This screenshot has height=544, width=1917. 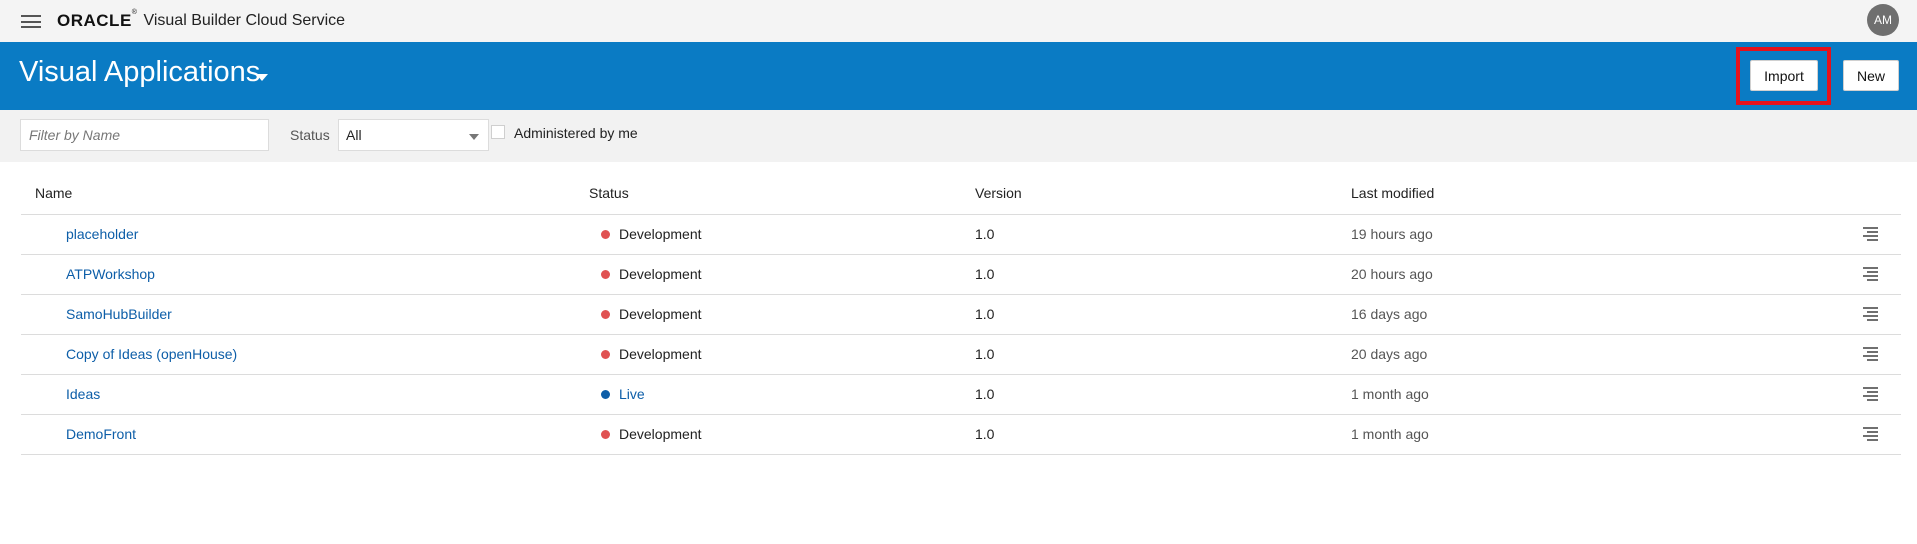 What do you see at coordinates (1389, 354) in the screenshot?
I see `last-modified-cell: 20 days ago` at bounding box center [1389, 354].